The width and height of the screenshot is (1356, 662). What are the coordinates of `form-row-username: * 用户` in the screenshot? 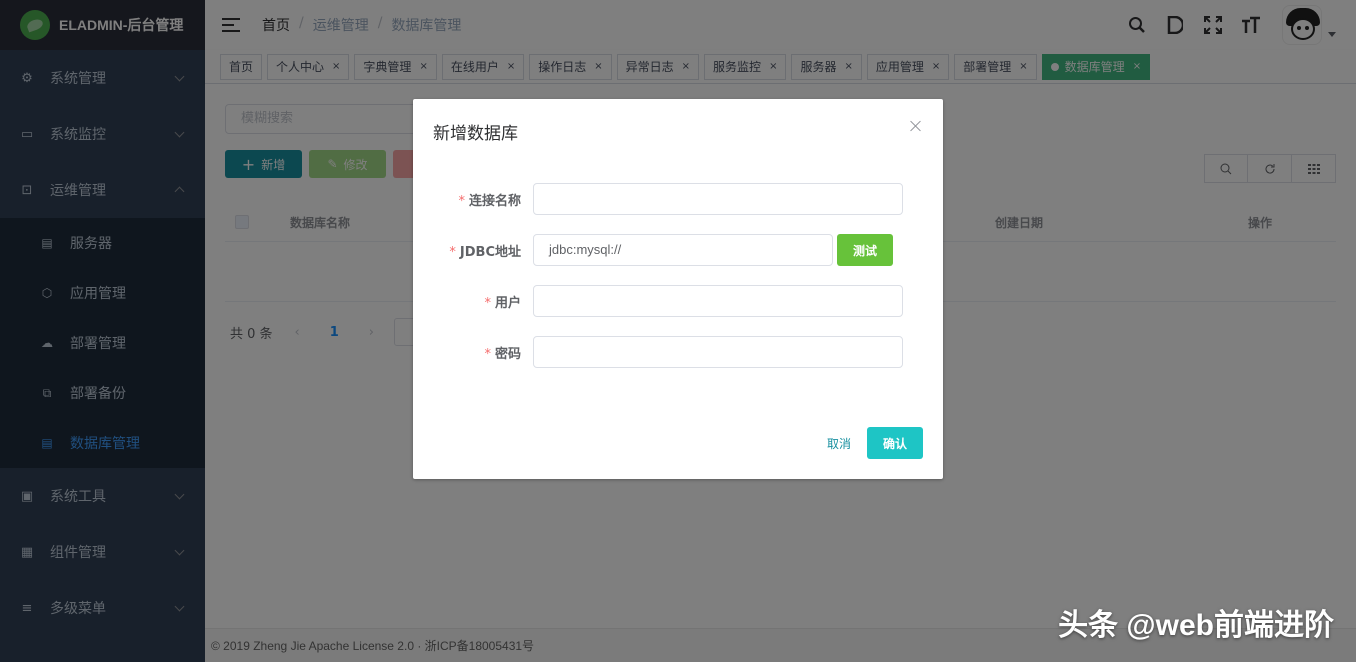 It's located at (678, 301).